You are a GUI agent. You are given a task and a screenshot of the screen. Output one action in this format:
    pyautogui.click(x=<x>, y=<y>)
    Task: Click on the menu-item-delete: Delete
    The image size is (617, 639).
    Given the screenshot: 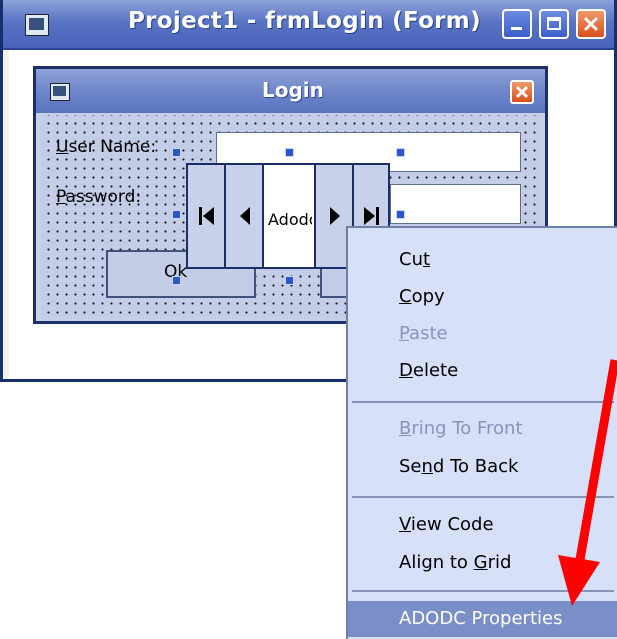 What is the action you would take?
    pyautogui.click(x=482, y=371)
    